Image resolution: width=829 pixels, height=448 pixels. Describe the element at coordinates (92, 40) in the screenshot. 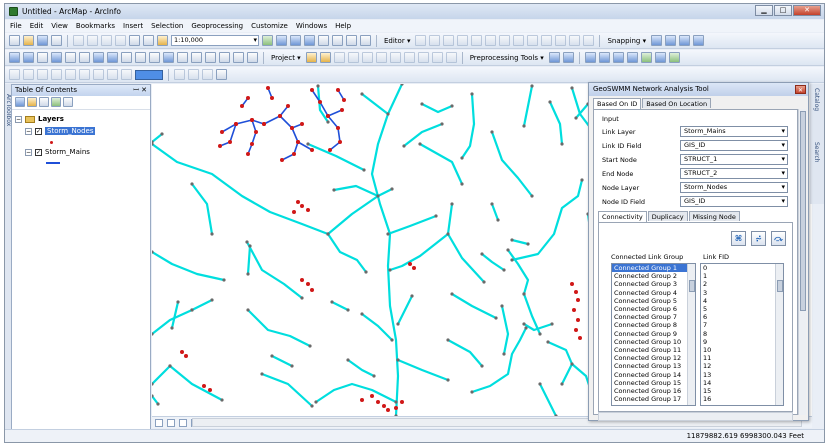

I see `copy-icon` at that location.